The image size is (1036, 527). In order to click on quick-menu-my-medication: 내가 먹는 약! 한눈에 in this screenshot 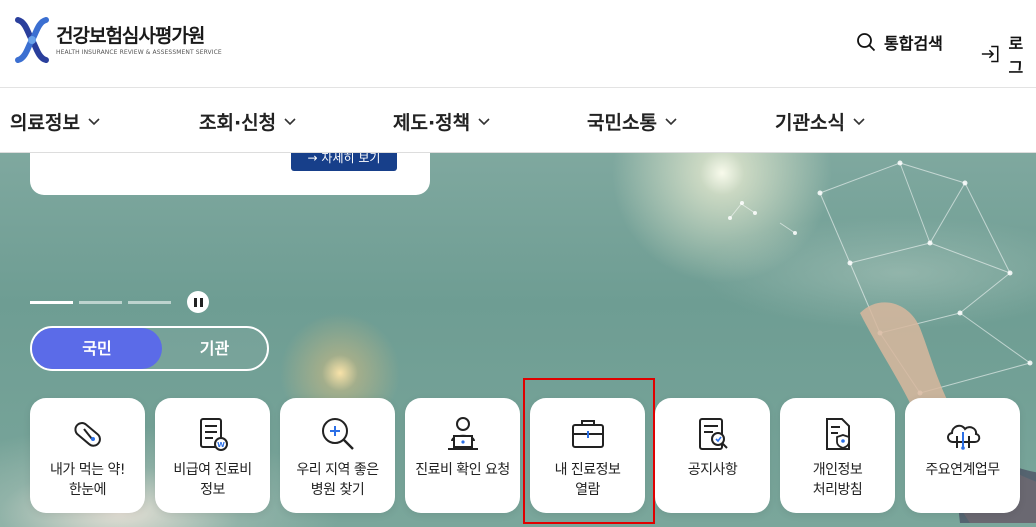, I will do `click(87, 455)`.